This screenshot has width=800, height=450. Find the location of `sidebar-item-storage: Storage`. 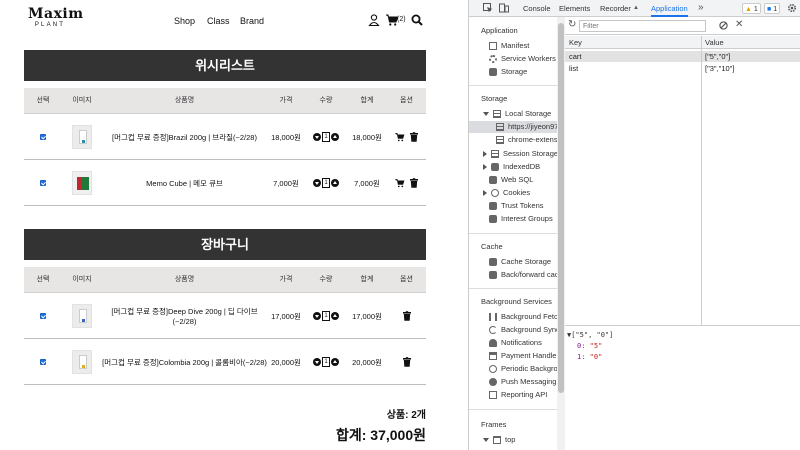

sidebar-item-storage: Storage is located at coordinates (508, 72).